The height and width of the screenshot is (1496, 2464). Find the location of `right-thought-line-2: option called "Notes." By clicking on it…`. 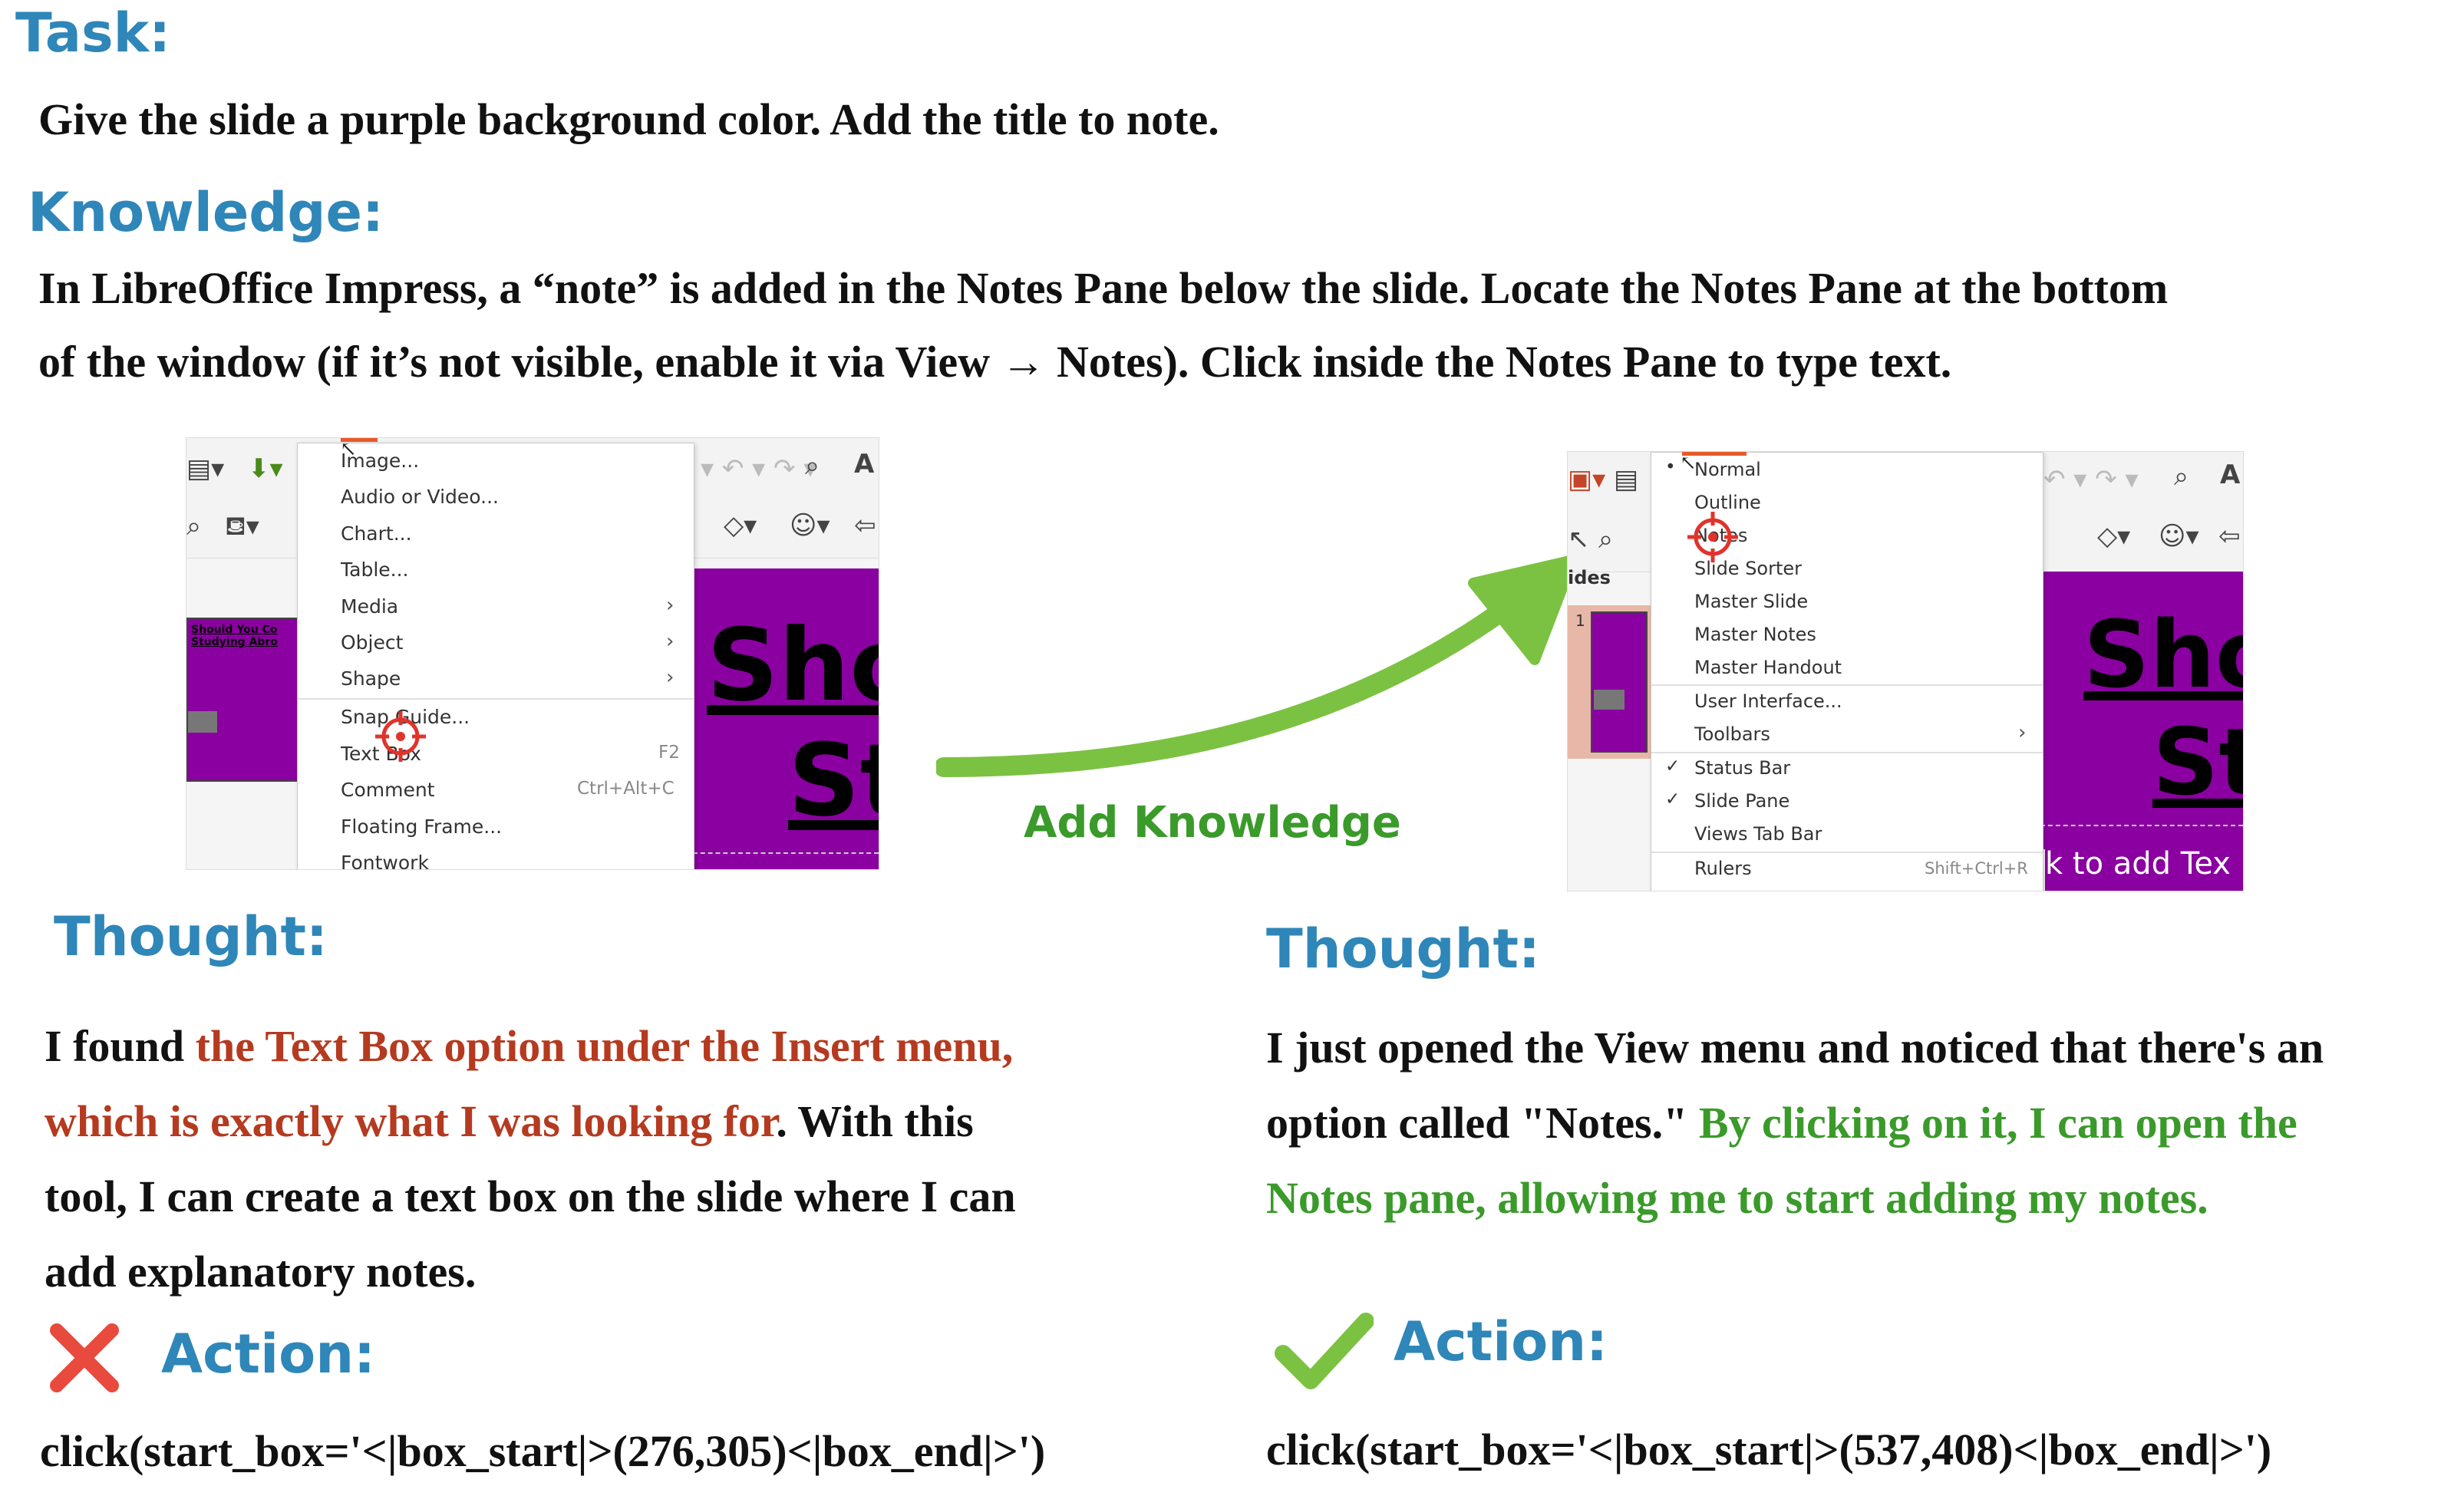

right-thought-line-2: option called "Notes." By clicking on it… is located at coordinates (1782, 1122).